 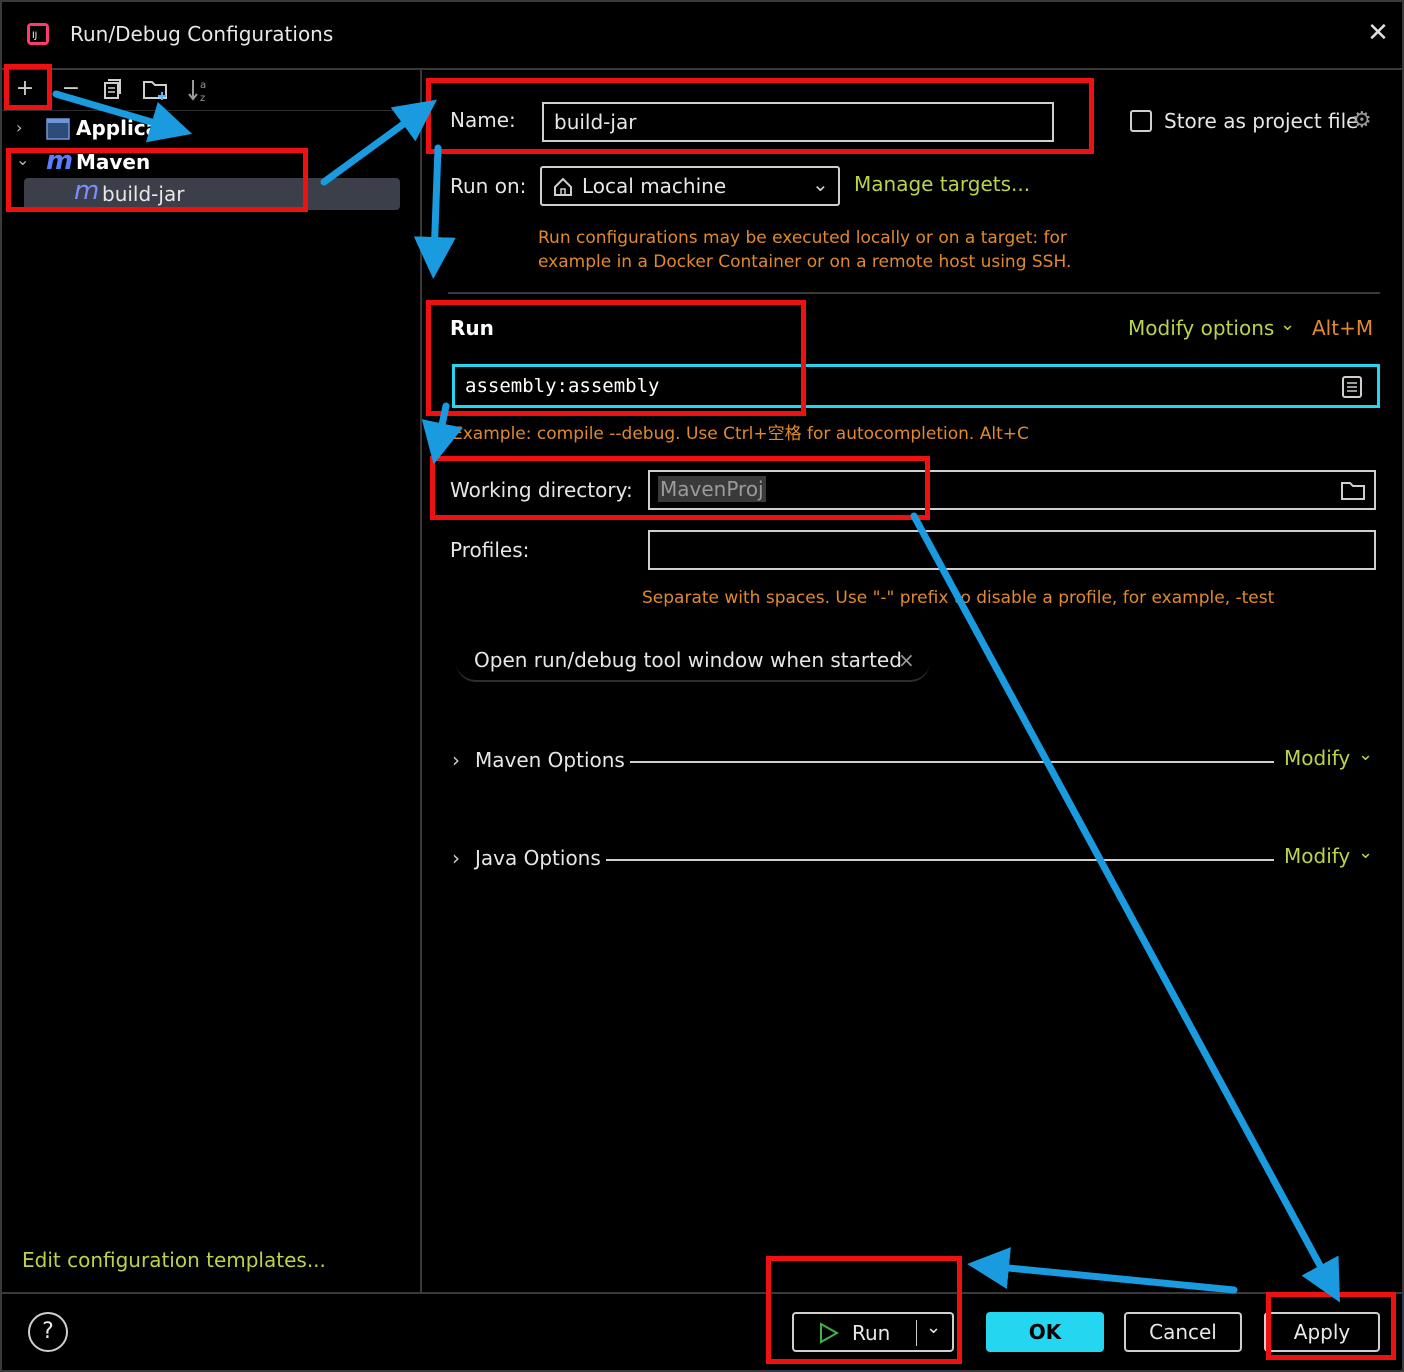 I want to click on arrow-name-to-run, so click(x=434, y=211).